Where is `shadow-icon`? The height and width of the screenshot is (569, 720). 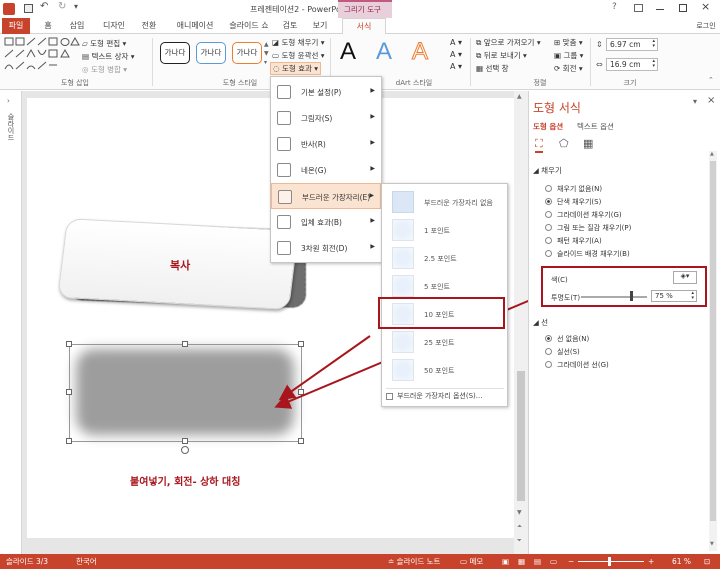 shadow-icon is located at coordinates (284, 118).